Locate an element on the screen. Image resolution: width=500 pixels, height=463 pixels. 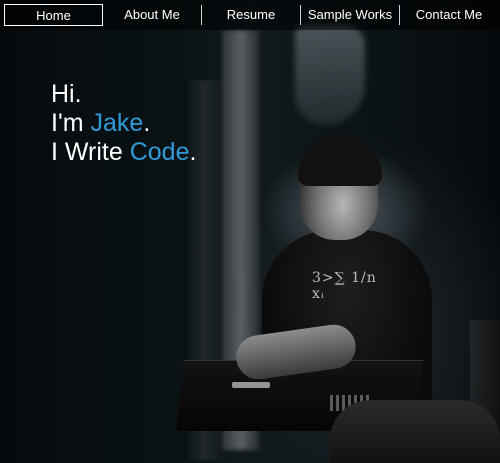
hero-name-prefix: I'm is located at coordinates (71, 123).